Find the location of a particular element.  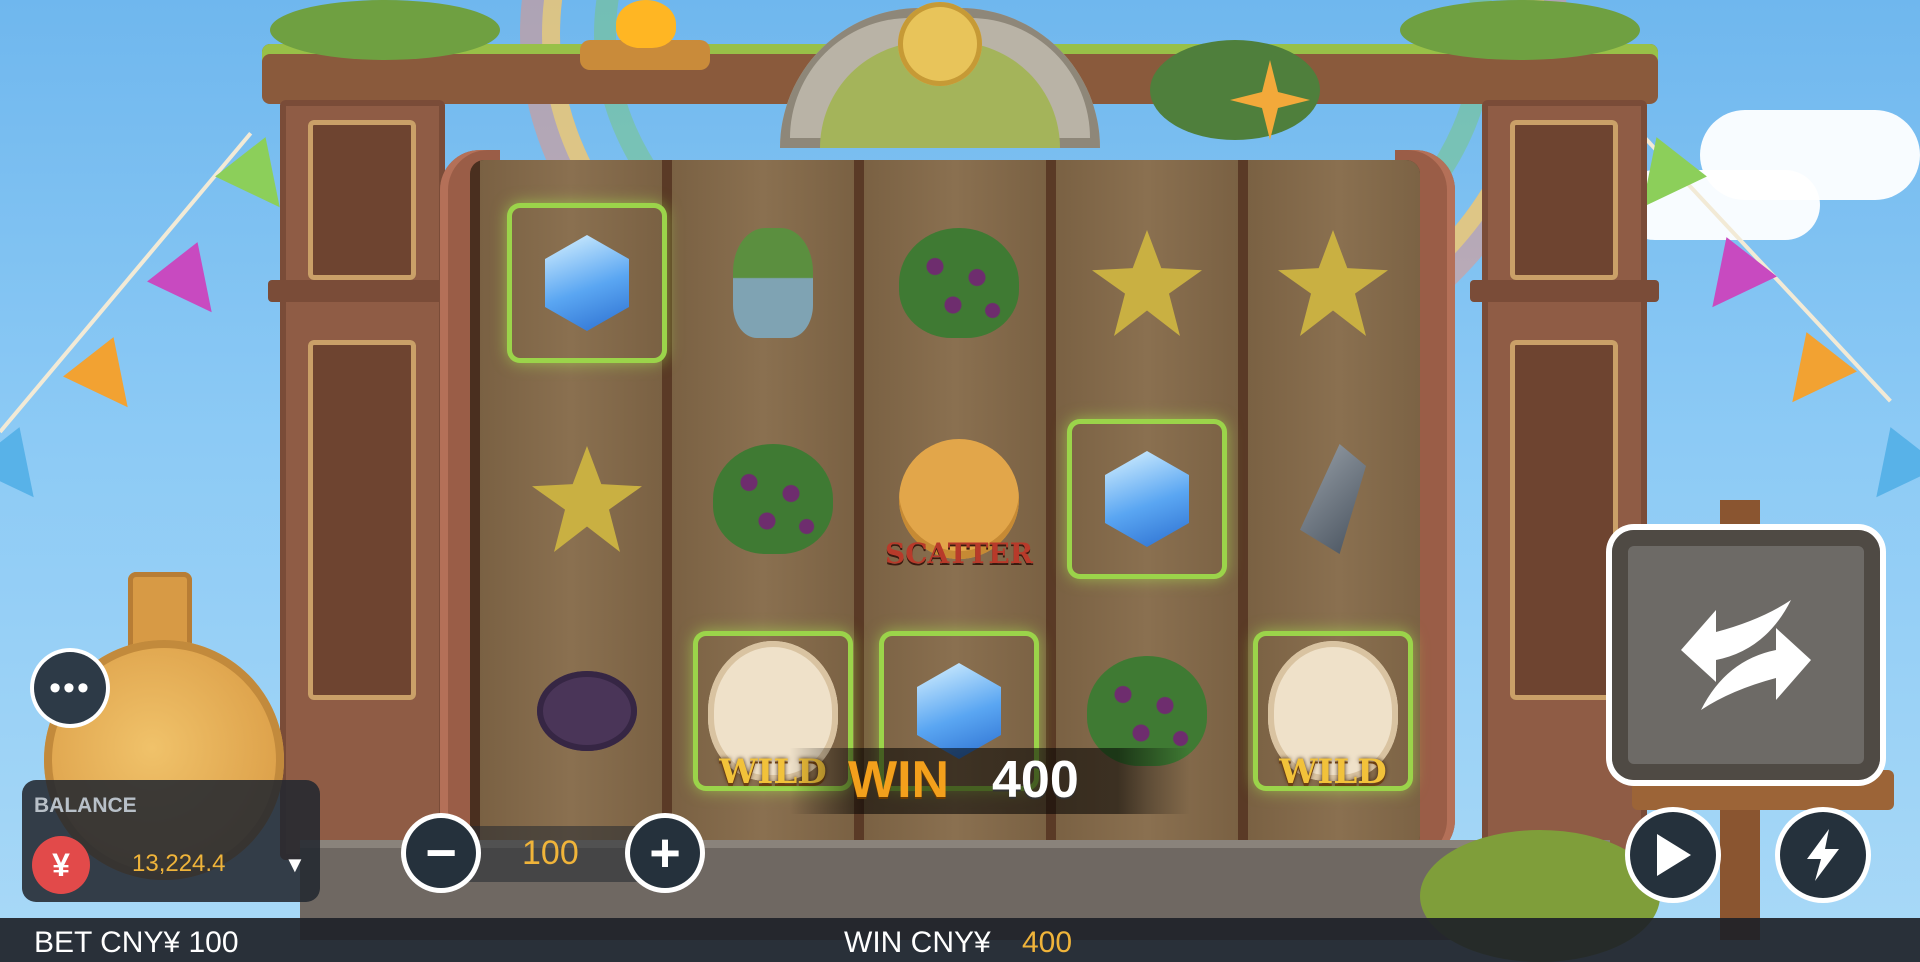

menu-button: ••• is located at coordinates (70, 688).